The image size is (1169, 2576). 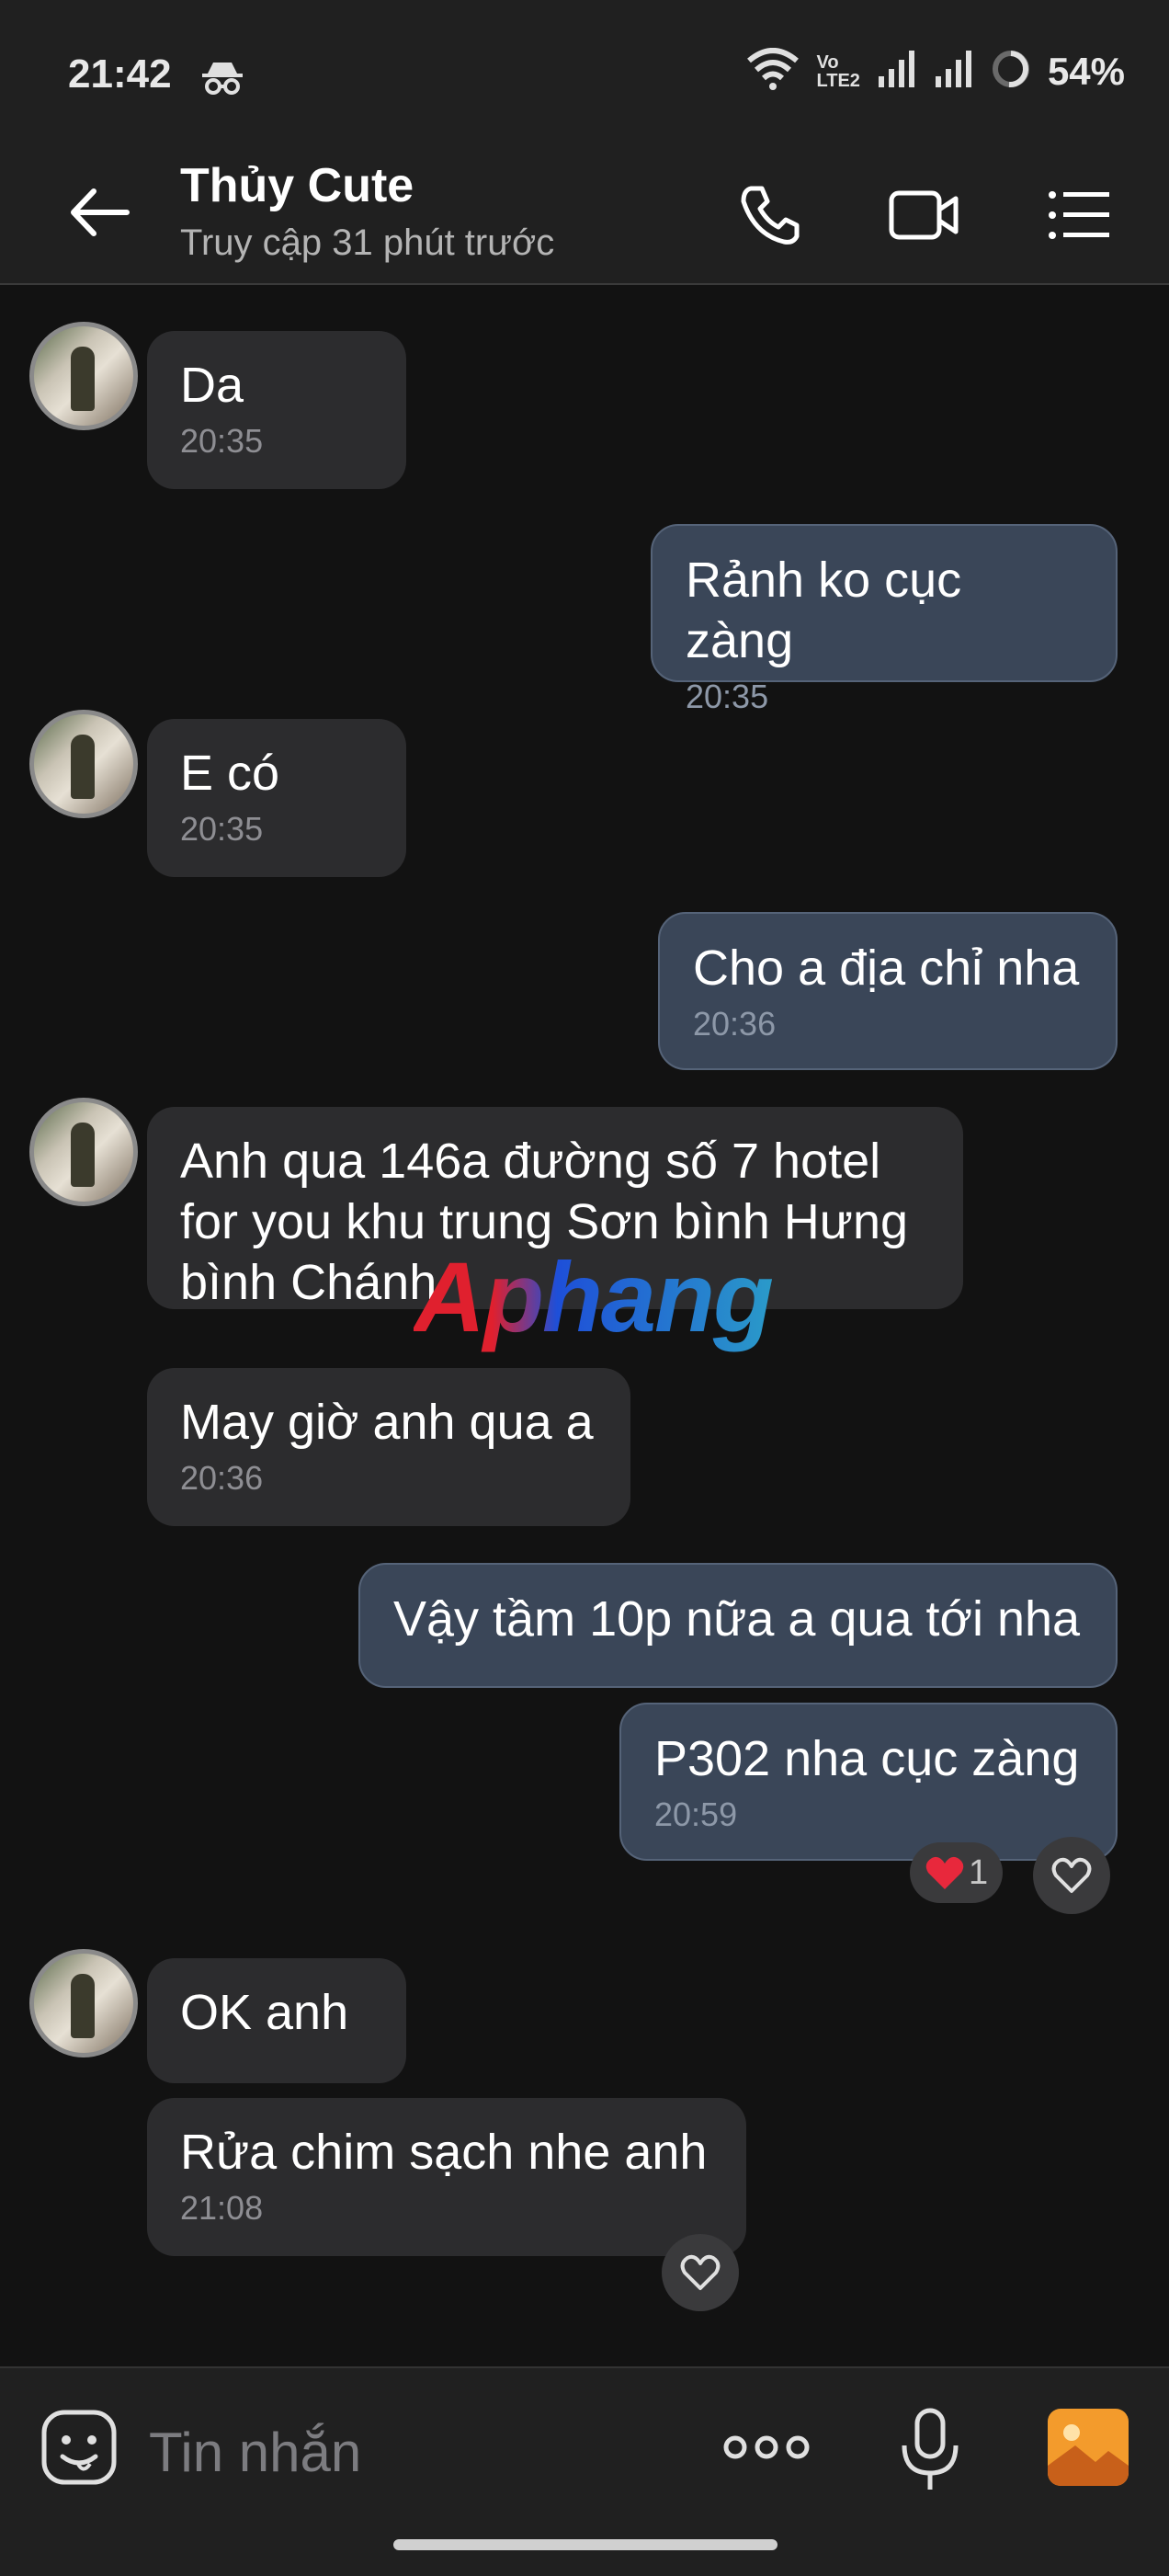 What do you see at coordinates (444, 2152) in the screenshot?
I see `message-text: Rửa chim sạch nhe anh` at bounding box center [444, 2152].